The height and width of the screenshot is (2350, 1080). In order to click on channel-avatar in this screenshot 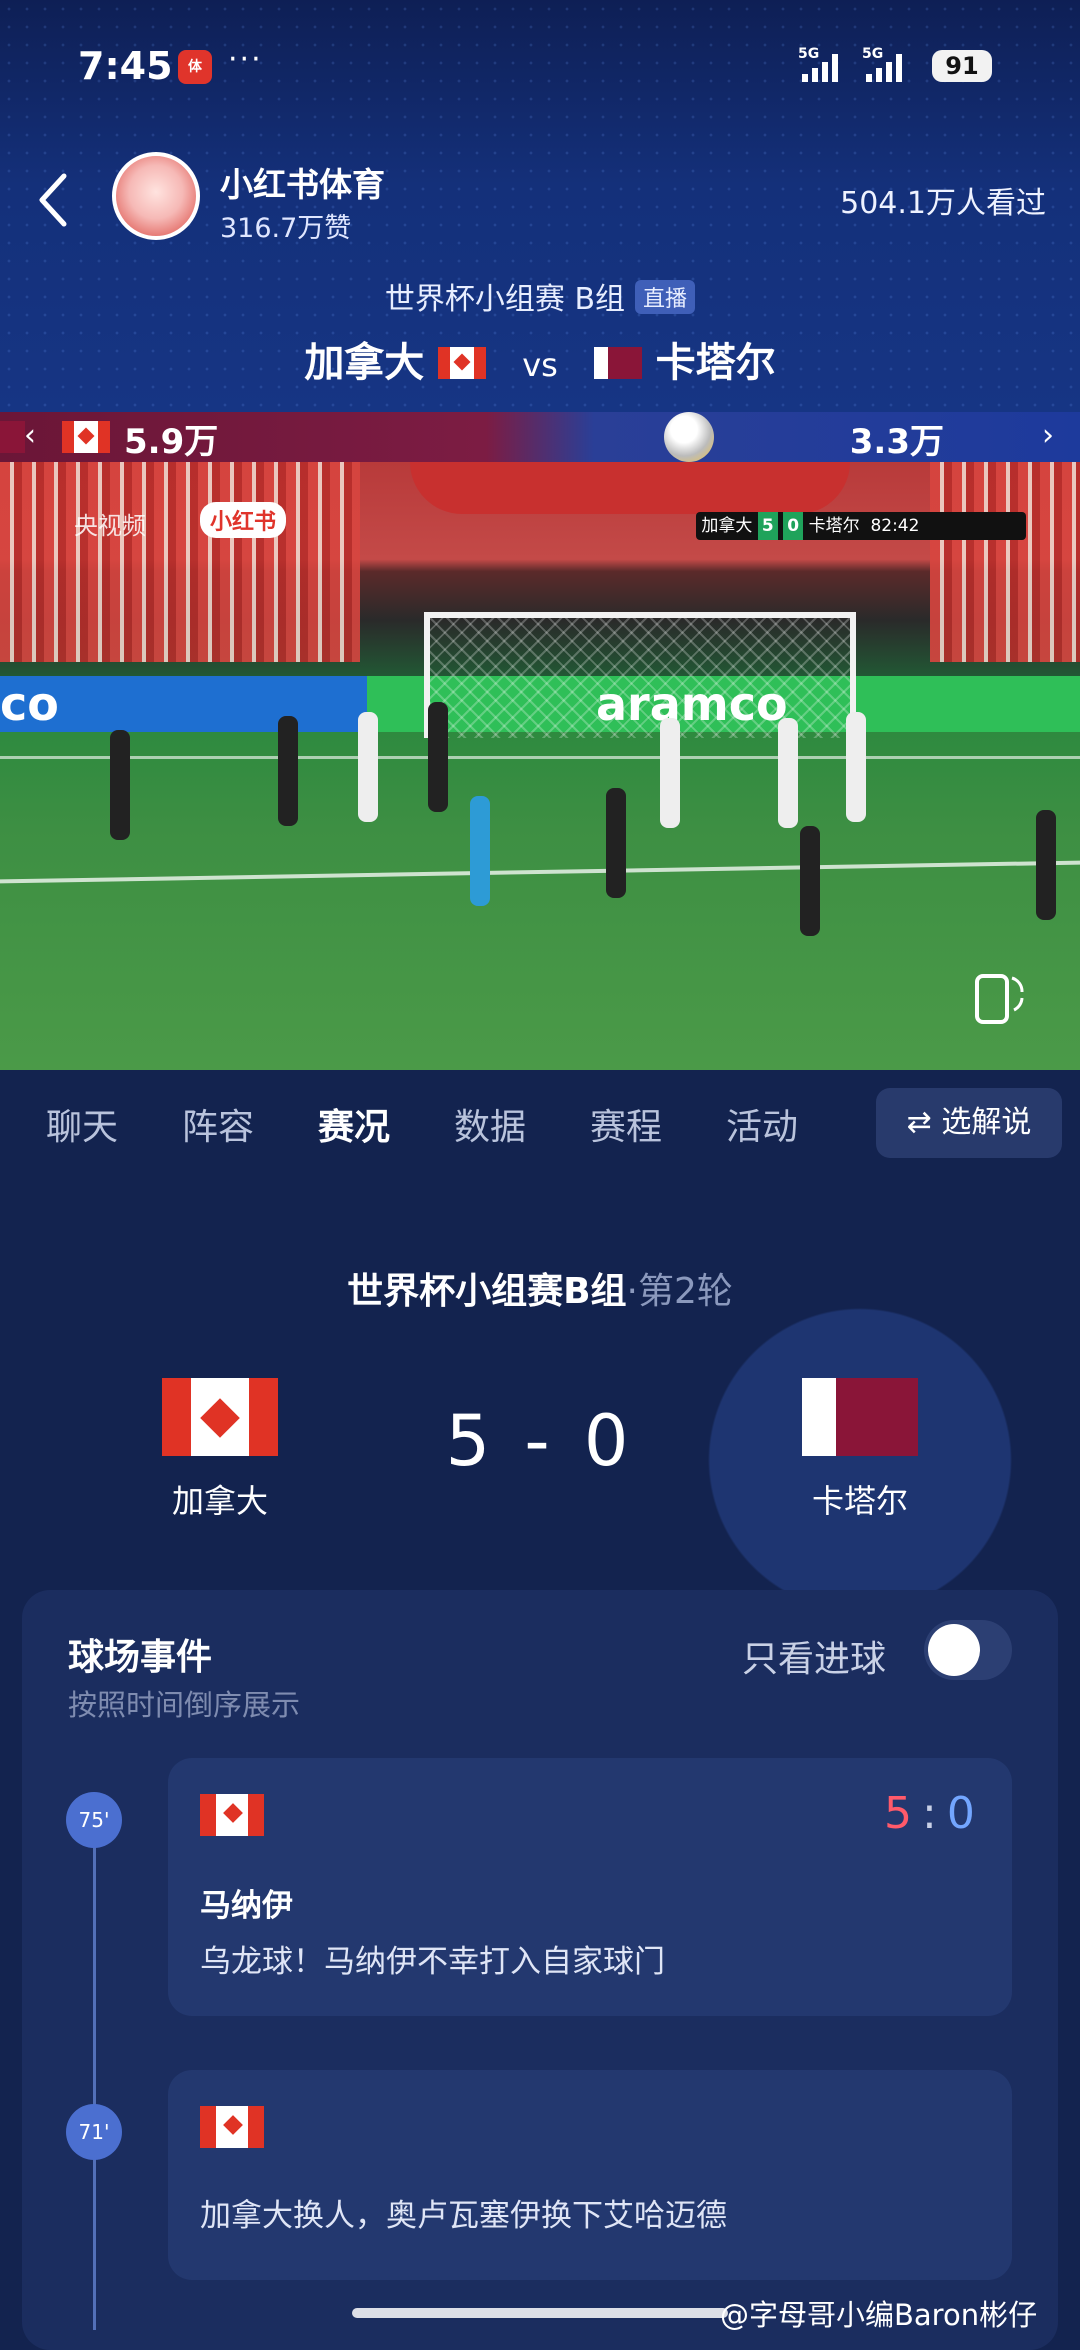, I will do `click(156, 196)`.